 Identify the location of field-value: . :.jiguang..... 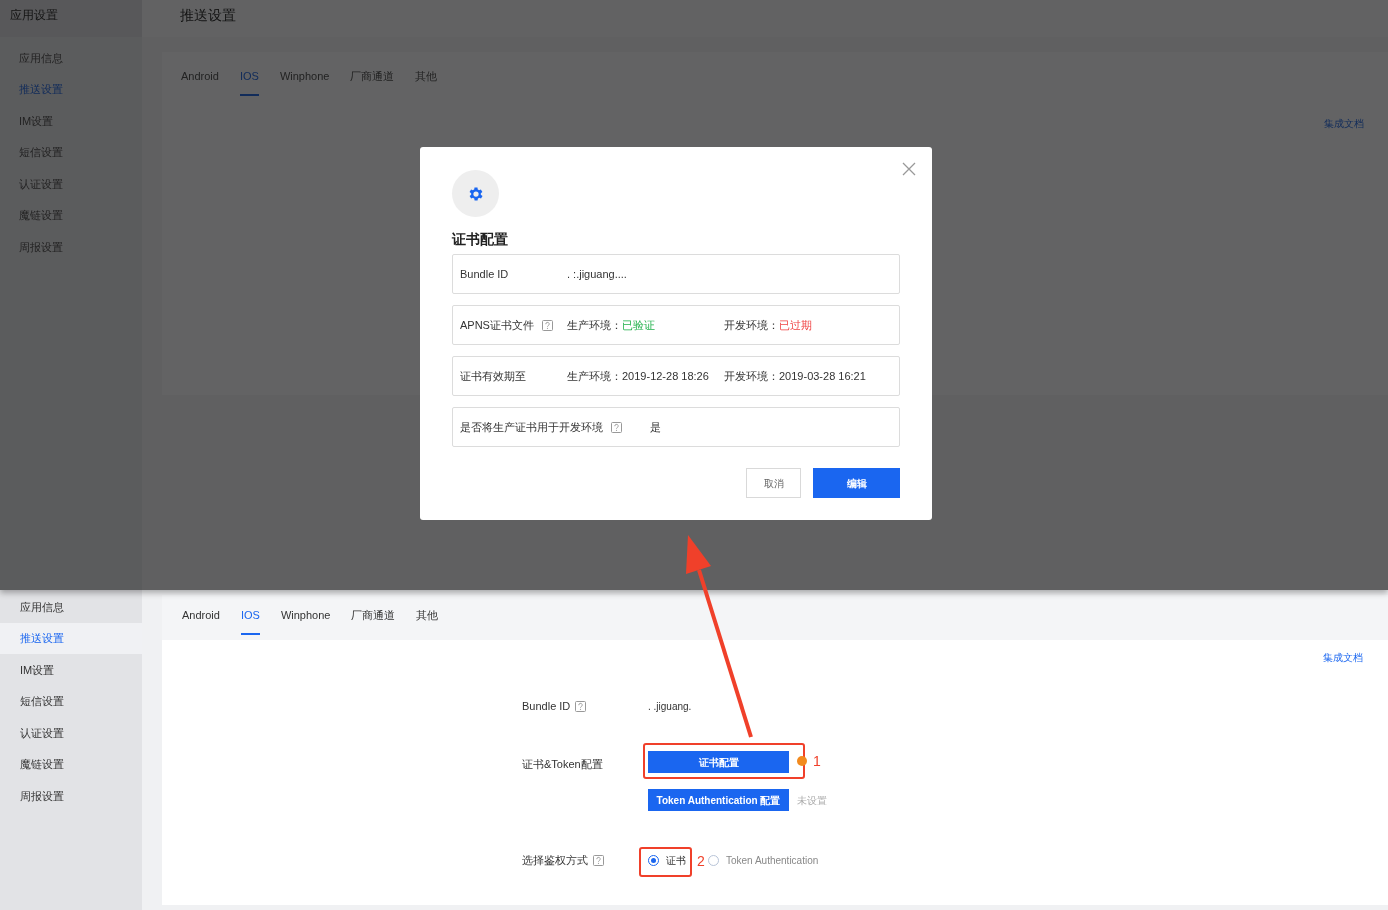
(597, 274).